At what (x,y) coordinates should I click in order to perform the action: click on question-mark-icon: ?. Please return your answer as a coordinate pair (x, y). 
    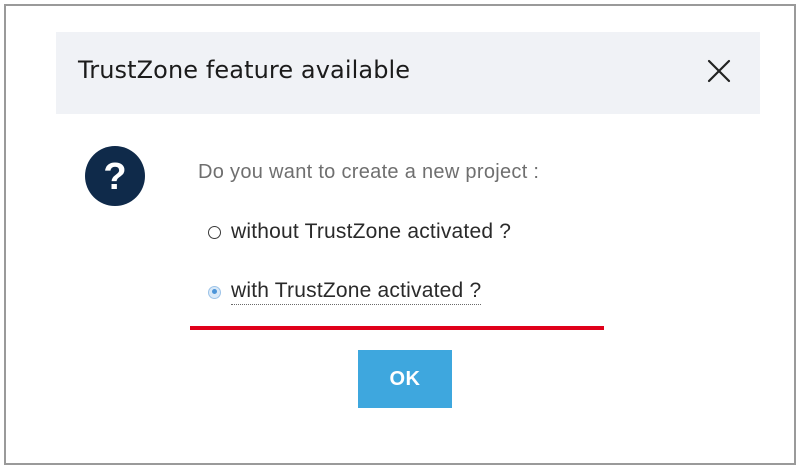
    Looking at the image, I should click on (115, 176).